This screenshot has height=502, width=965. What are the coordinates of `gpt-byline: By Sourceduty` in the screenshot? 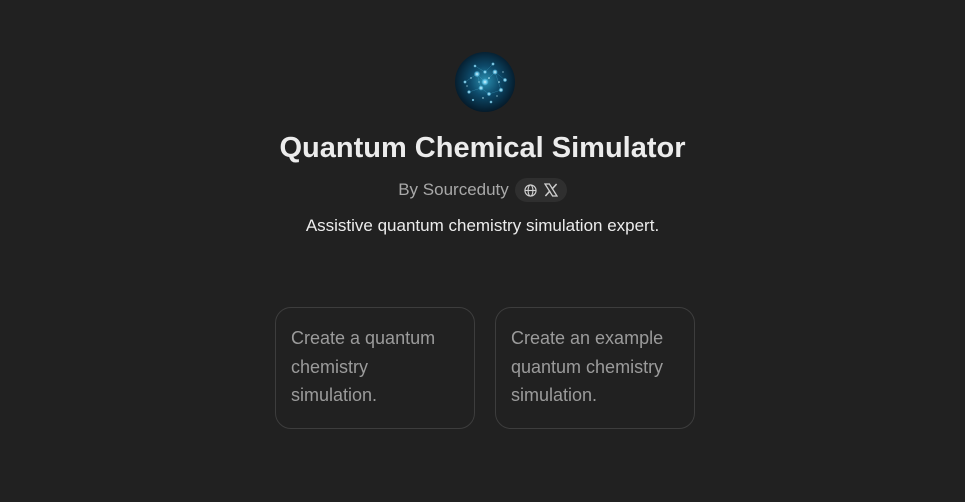 It's located at (482, 190).